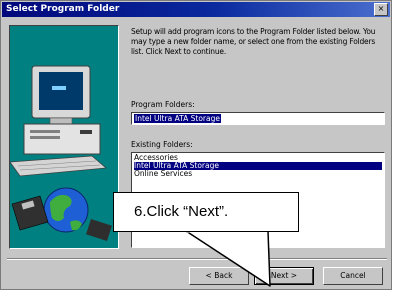 Image resolution: width=394 pixels, height=295 pixels. I want to click on callout-box: 6.Click “Next”., so click(206, 212).